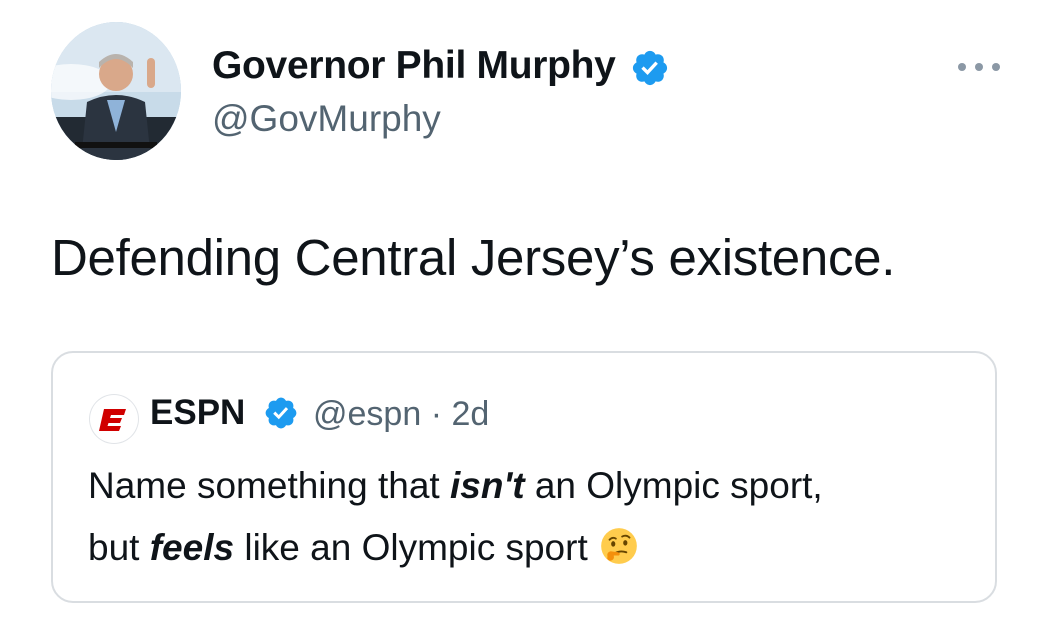 This screenshot has width=1051, height=640. What do you see at coordinates (470, 414) in the screenshot?
I see `quoted-timestamp: 2d` at bounding box center [470, 414].